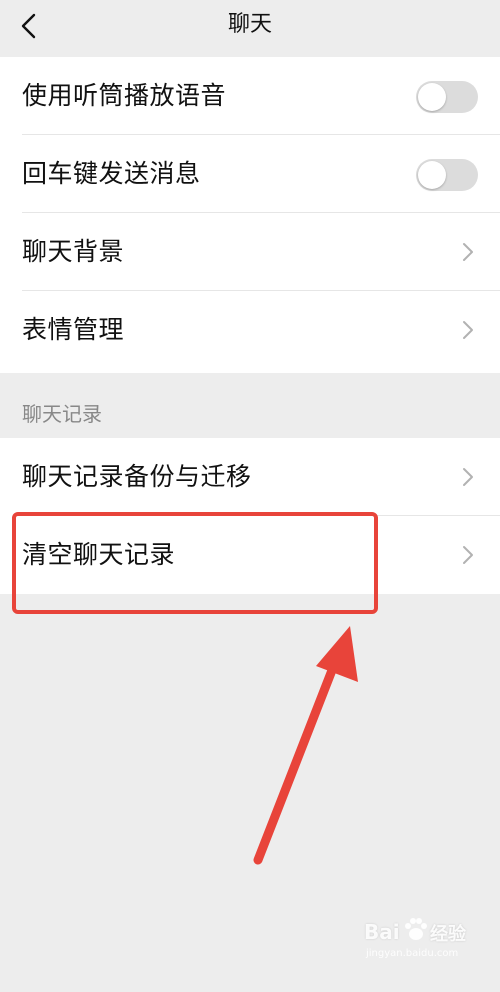  Describe the element at coordinates (447, 175) in the screenshot. I see `enter-send-toggle` at that location.